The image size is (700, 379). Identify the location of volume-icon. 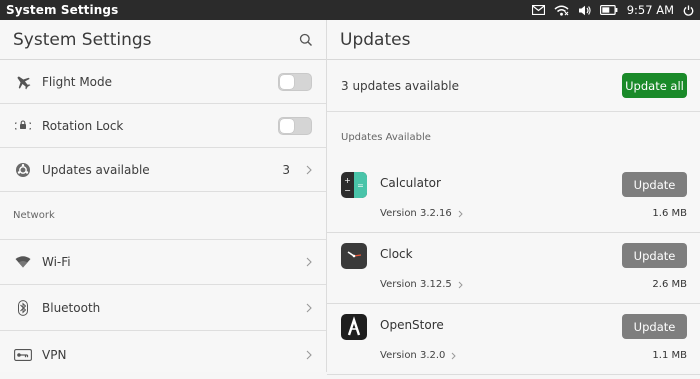
(584, 10).